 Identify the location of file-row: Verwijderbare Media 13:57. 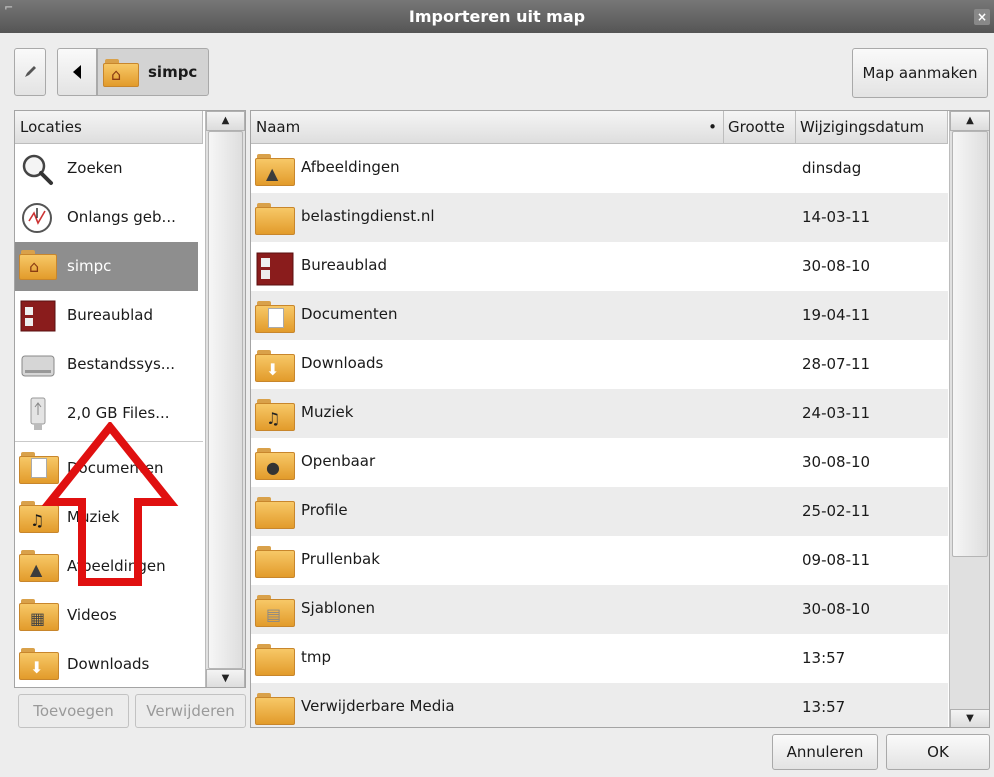
(599, 705).